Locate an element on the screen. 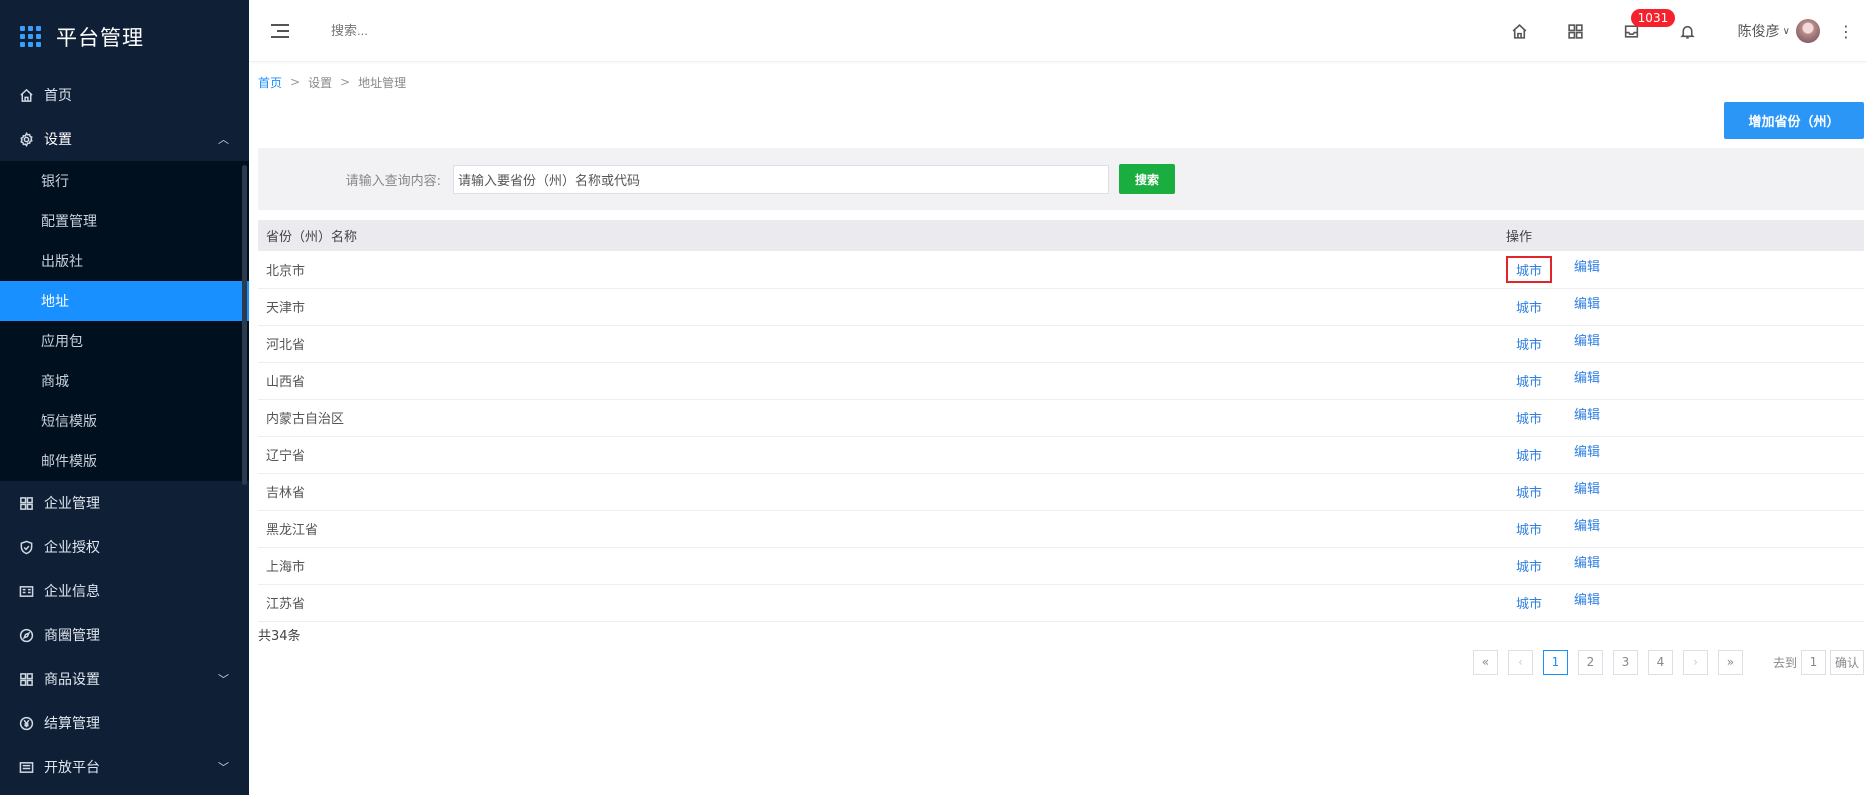  sidebar-item-open-platform: 开放平台 ﹀ is located at coordinates (124, 767).